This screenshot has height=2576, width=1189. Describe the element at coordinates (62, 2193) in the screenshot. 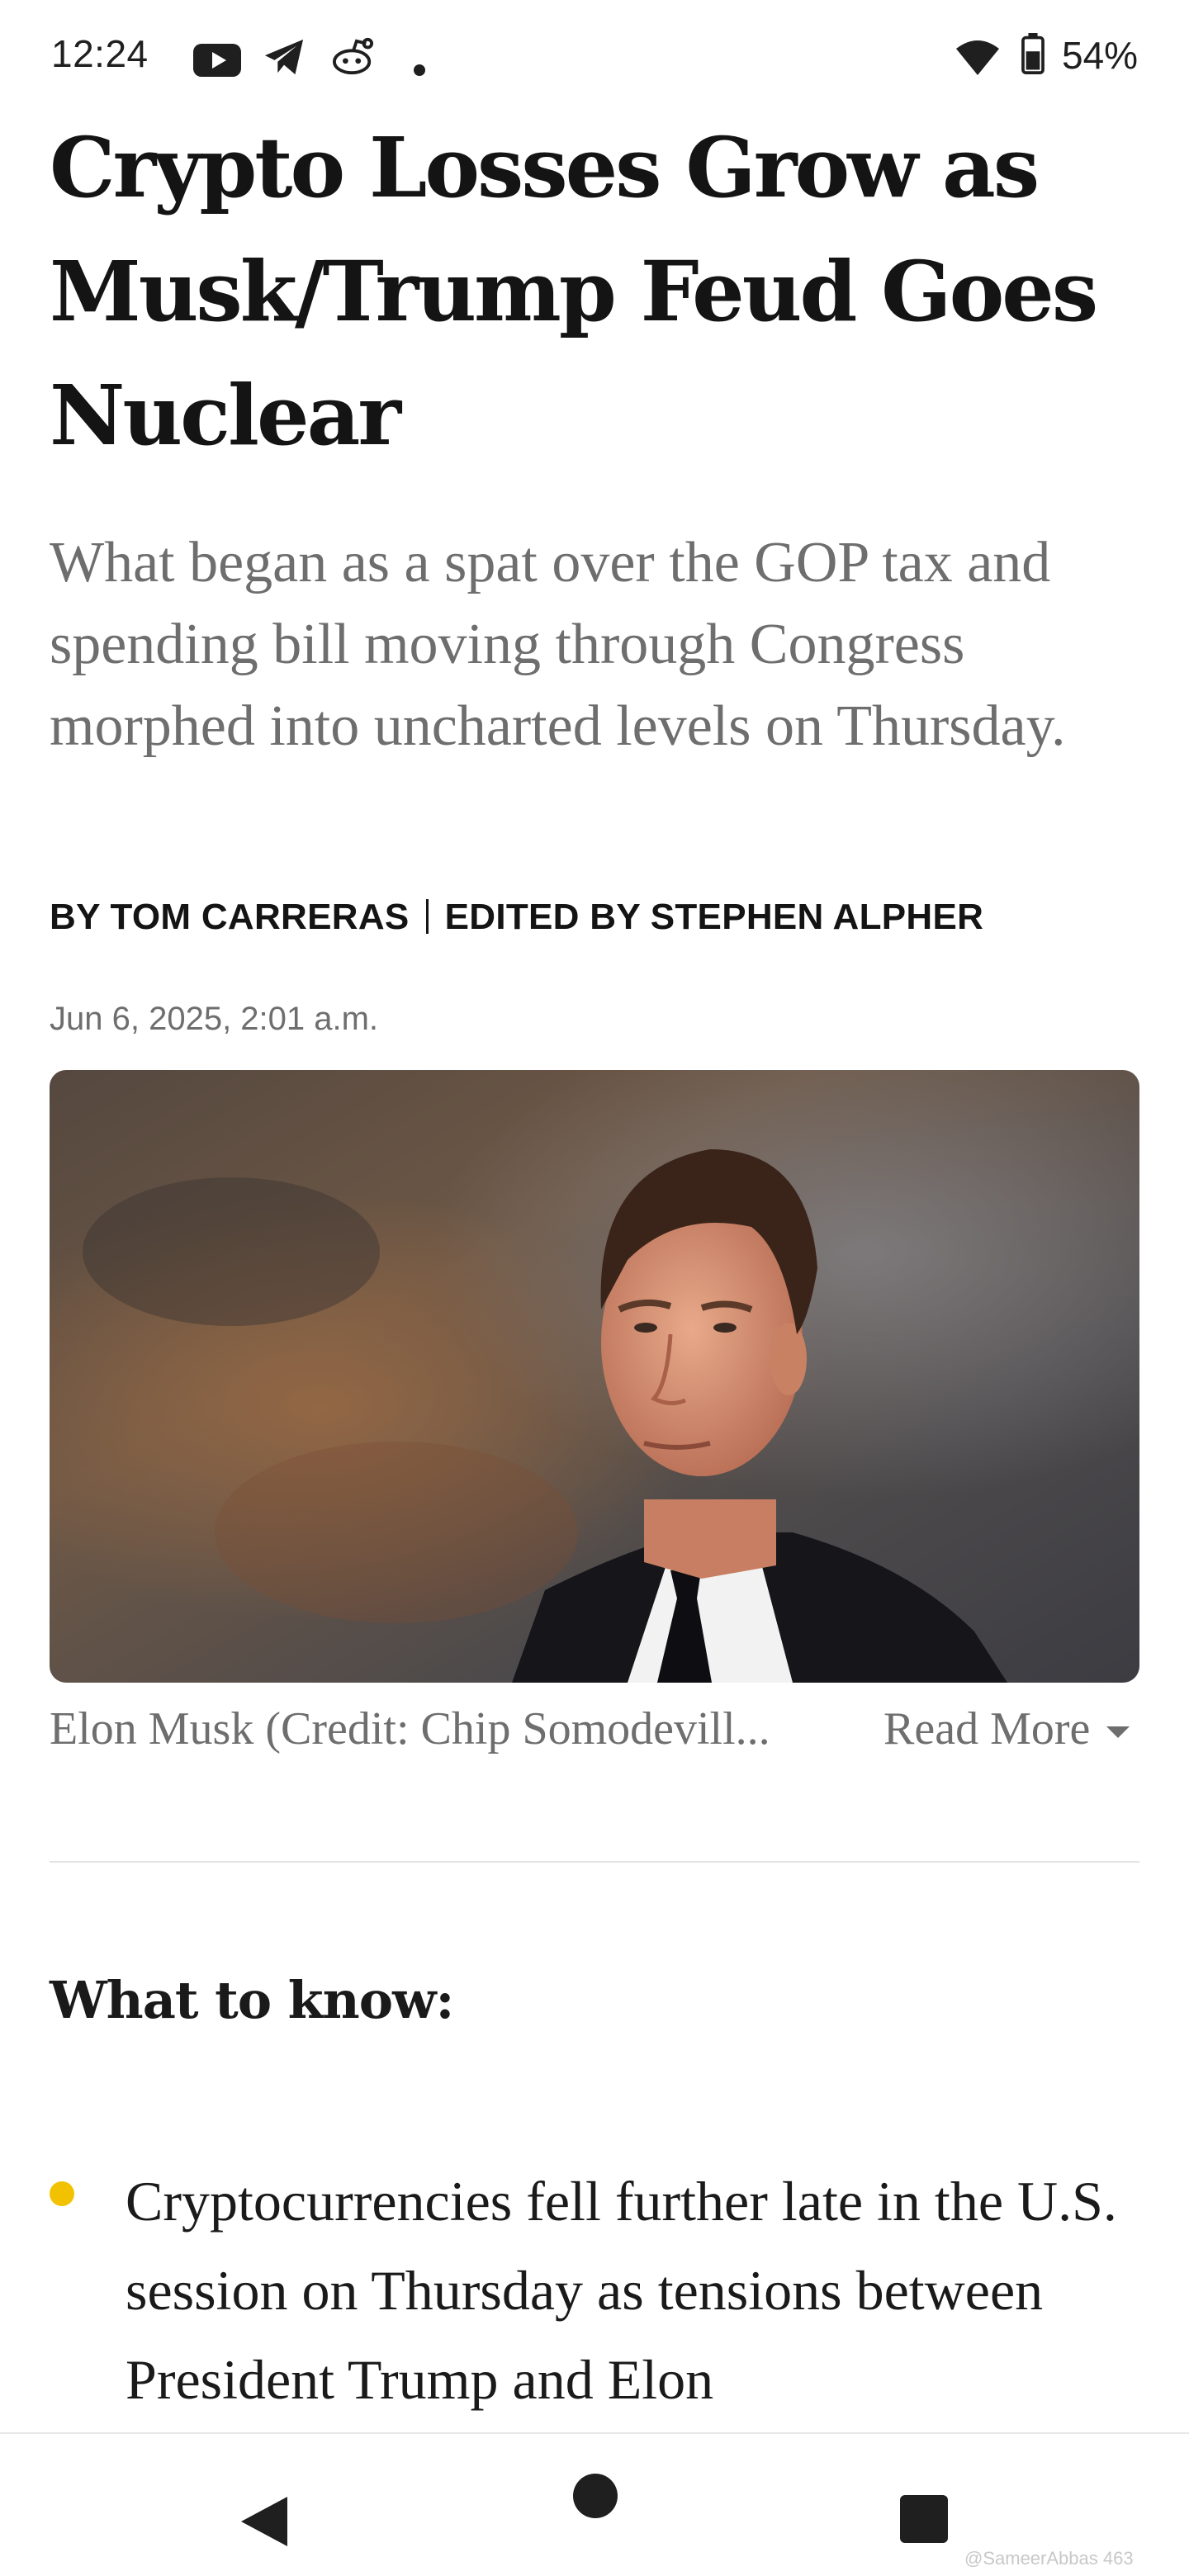

I see `bullet-dot-icon` at that location.